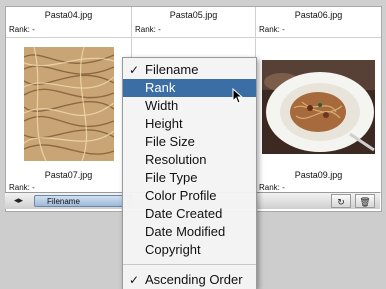  I want to click on menu-item-date-created: Date Created, so click(189, 214).